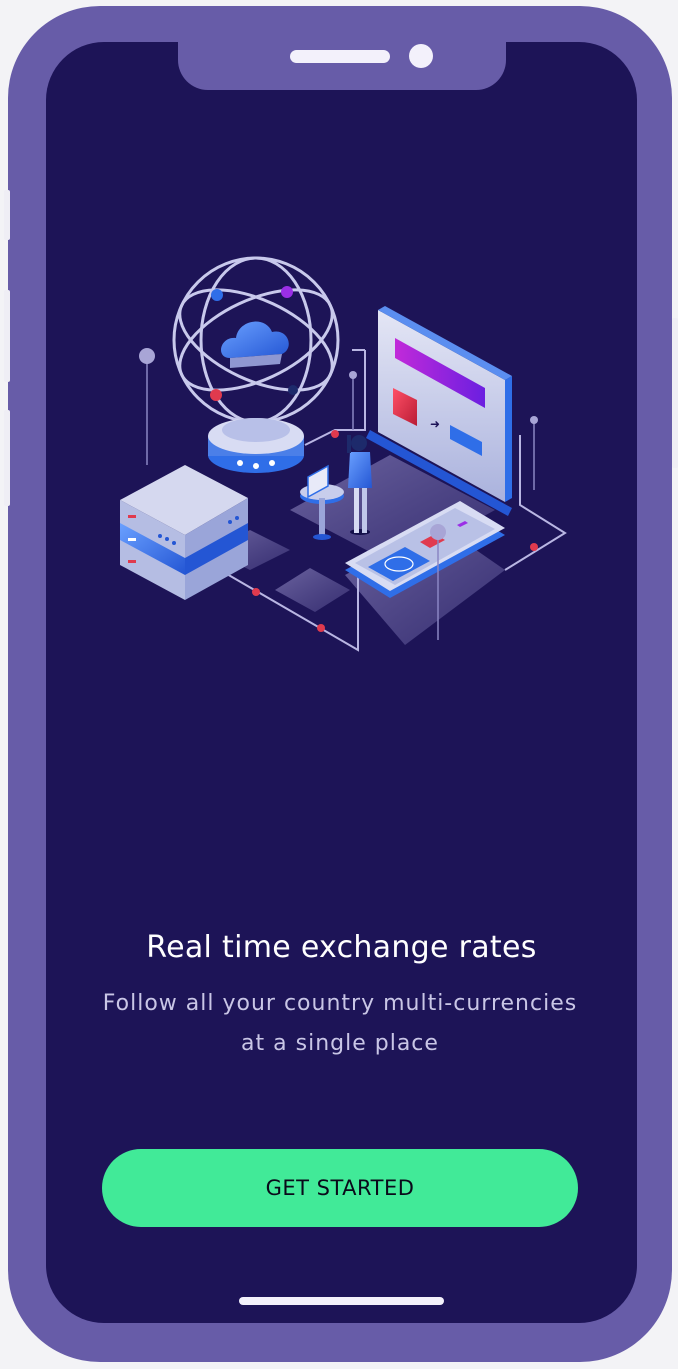  I want to click on home-indicator, so click(341, 1301).